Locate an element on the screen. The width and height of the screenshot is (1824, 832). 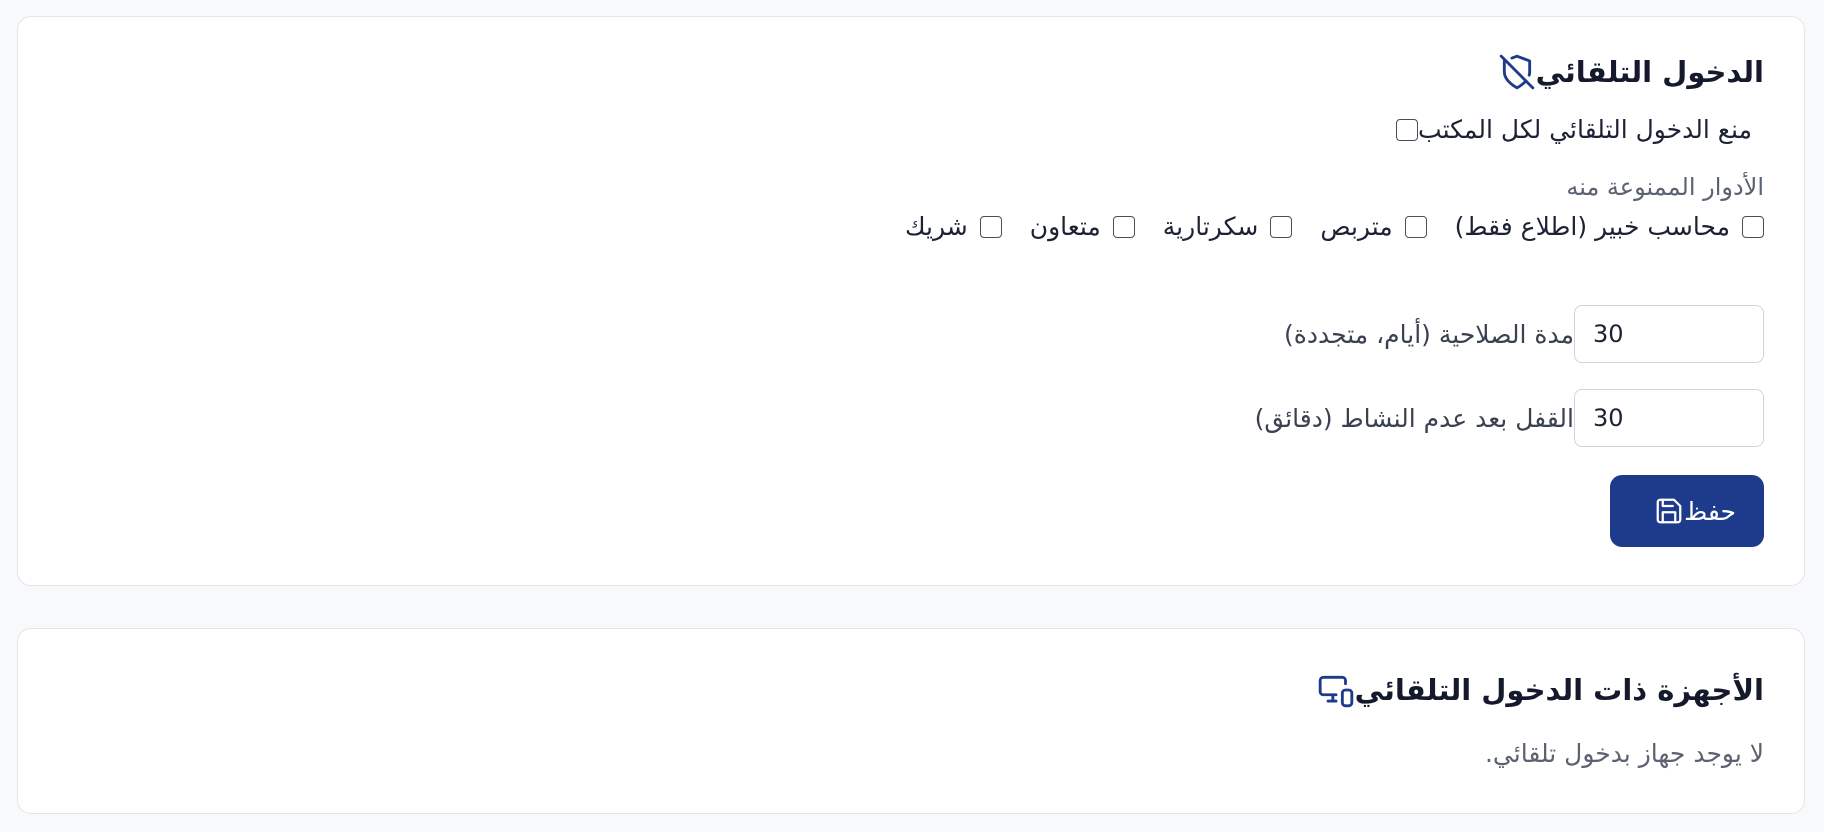
role-accountant: محاسب خبير (اطلاع فقط) is located at coordinates (1609, 226).